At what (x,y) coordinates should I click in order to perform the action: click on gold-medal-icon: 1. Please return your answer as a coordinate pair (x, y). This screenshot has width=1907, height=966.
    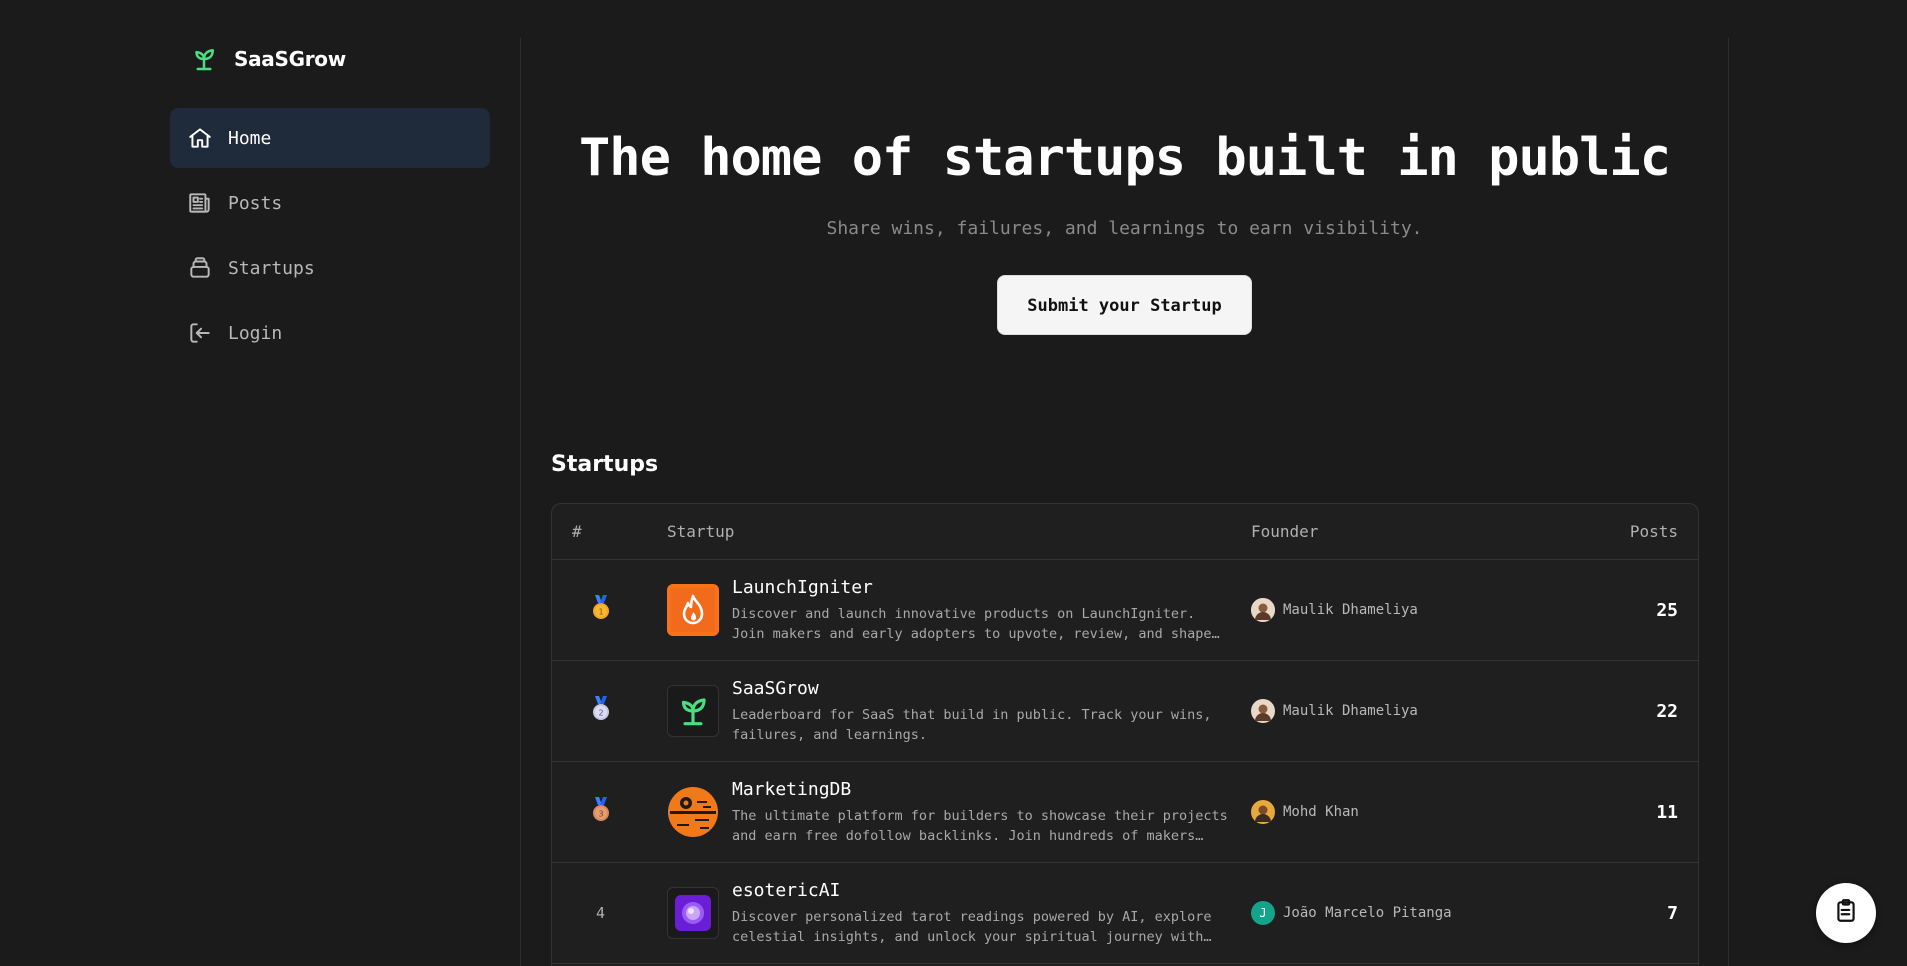
    Looking at the image, I should click on (601, 610).